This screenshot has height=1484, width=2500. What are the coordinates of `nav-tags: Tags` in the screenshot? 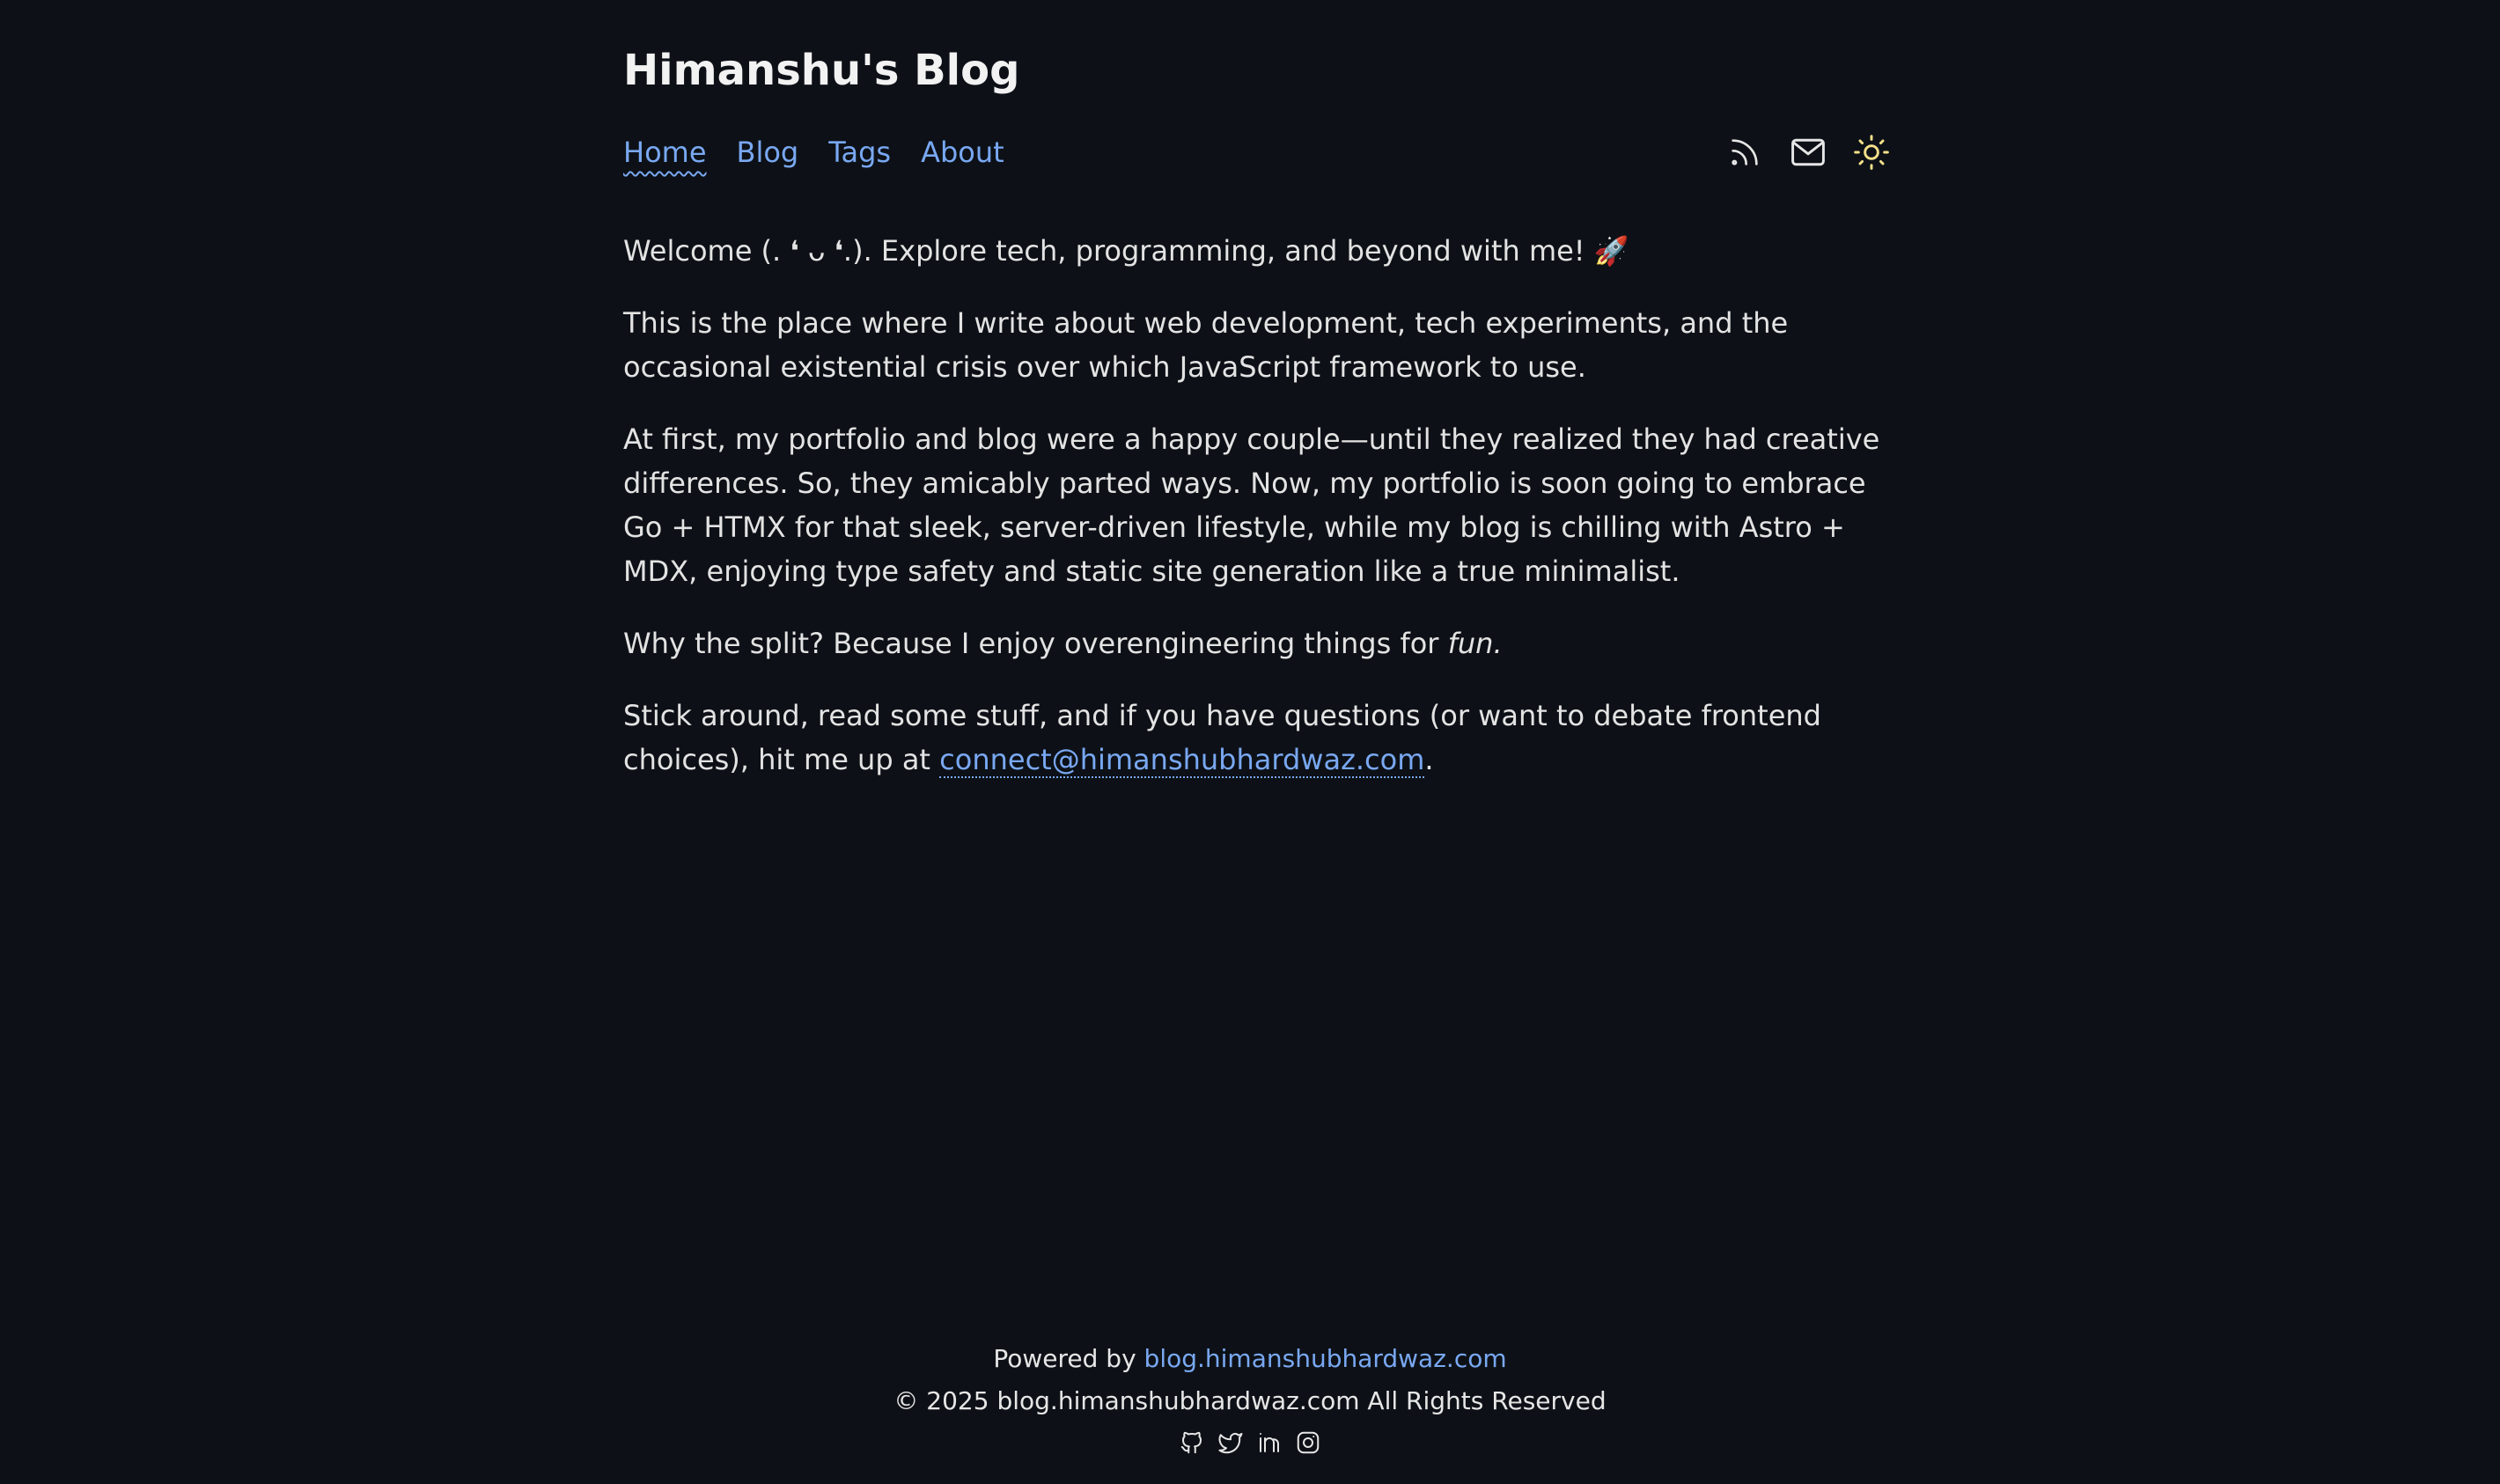 It's located at (859, 152).